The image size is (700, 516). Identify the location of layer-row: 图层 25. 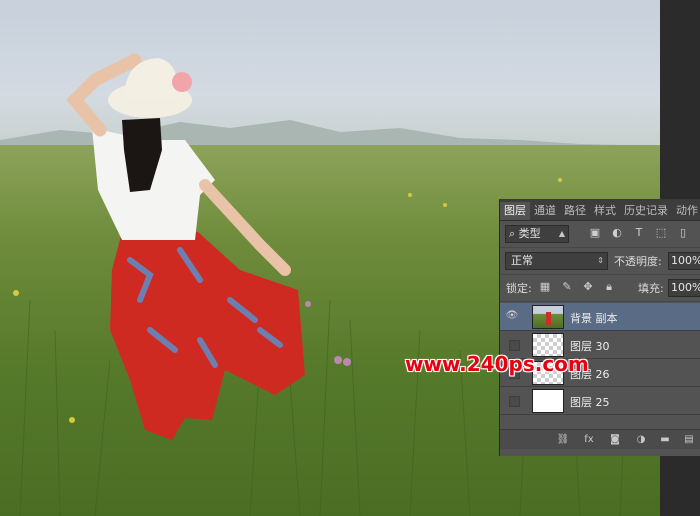
(600, 401).